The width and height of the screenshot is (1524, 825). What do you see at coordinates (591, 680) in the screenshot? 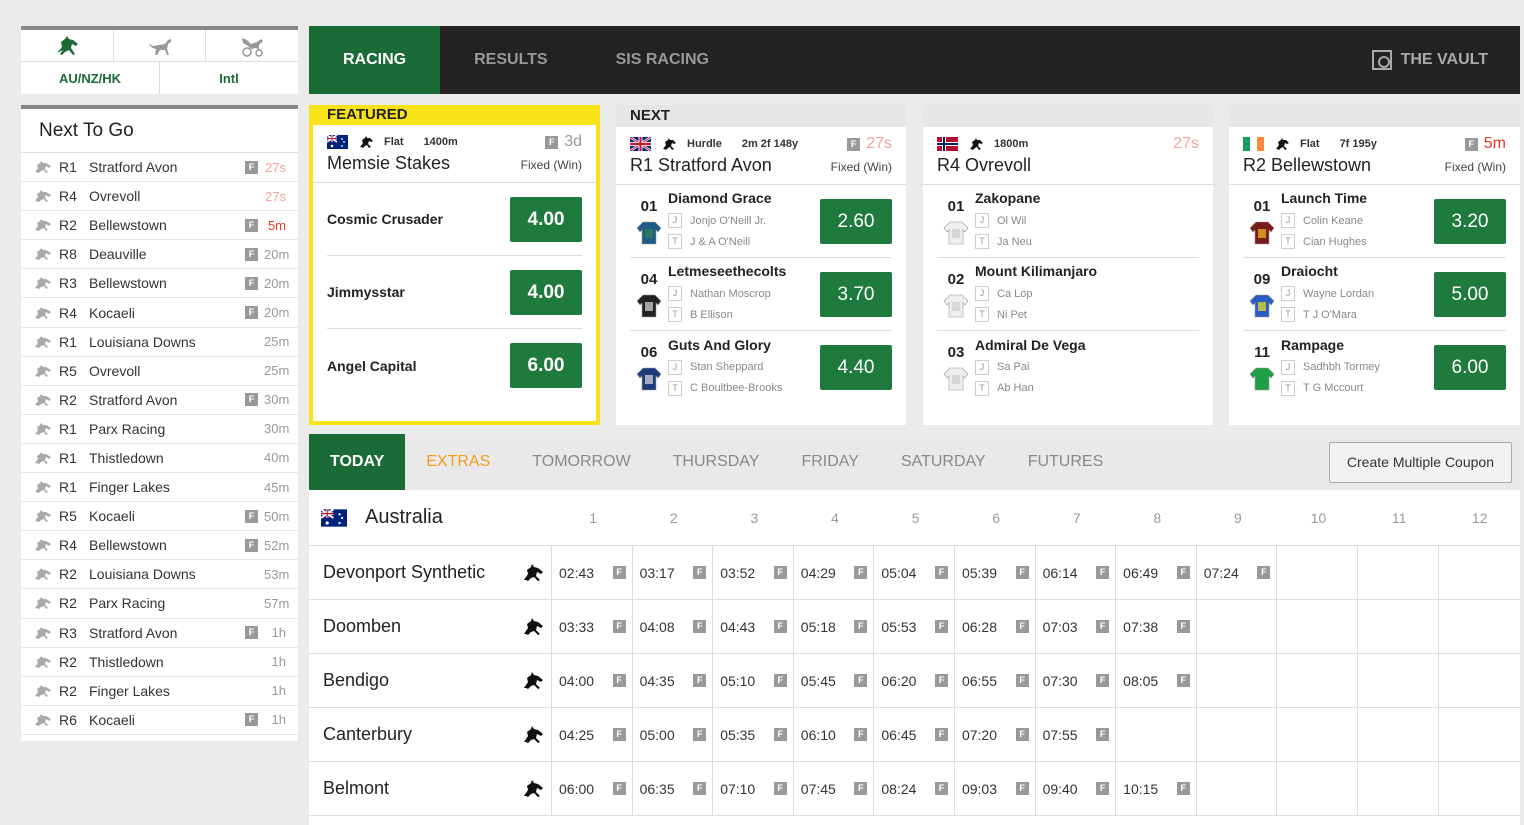
I see `race-time-cell: 04:00 F` at bounding box center [591, 680].